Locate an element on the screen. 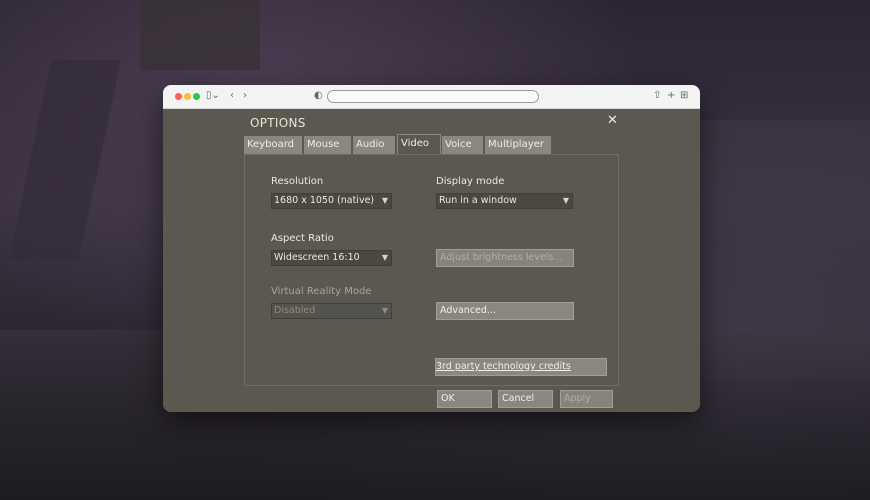 The width and height of the screenshot is (870, 500). aspect-ratio-value: Widescreen 16:10 is located at coordinates (317, 257).